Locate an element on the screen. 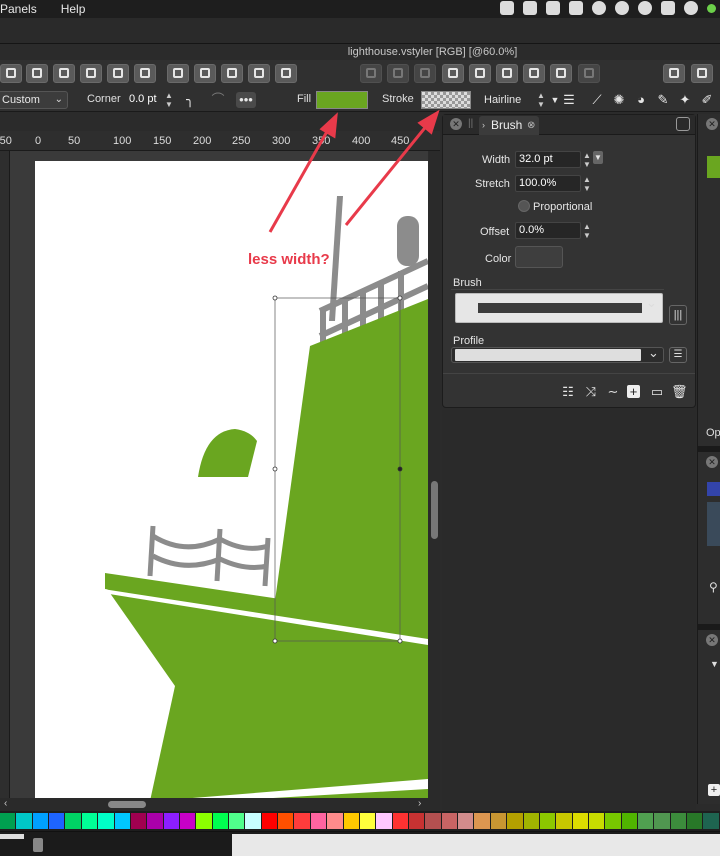 The width and height of the screenshot is (720, 856). brush-library-icon: ||| is located at coordinates (678, 315).